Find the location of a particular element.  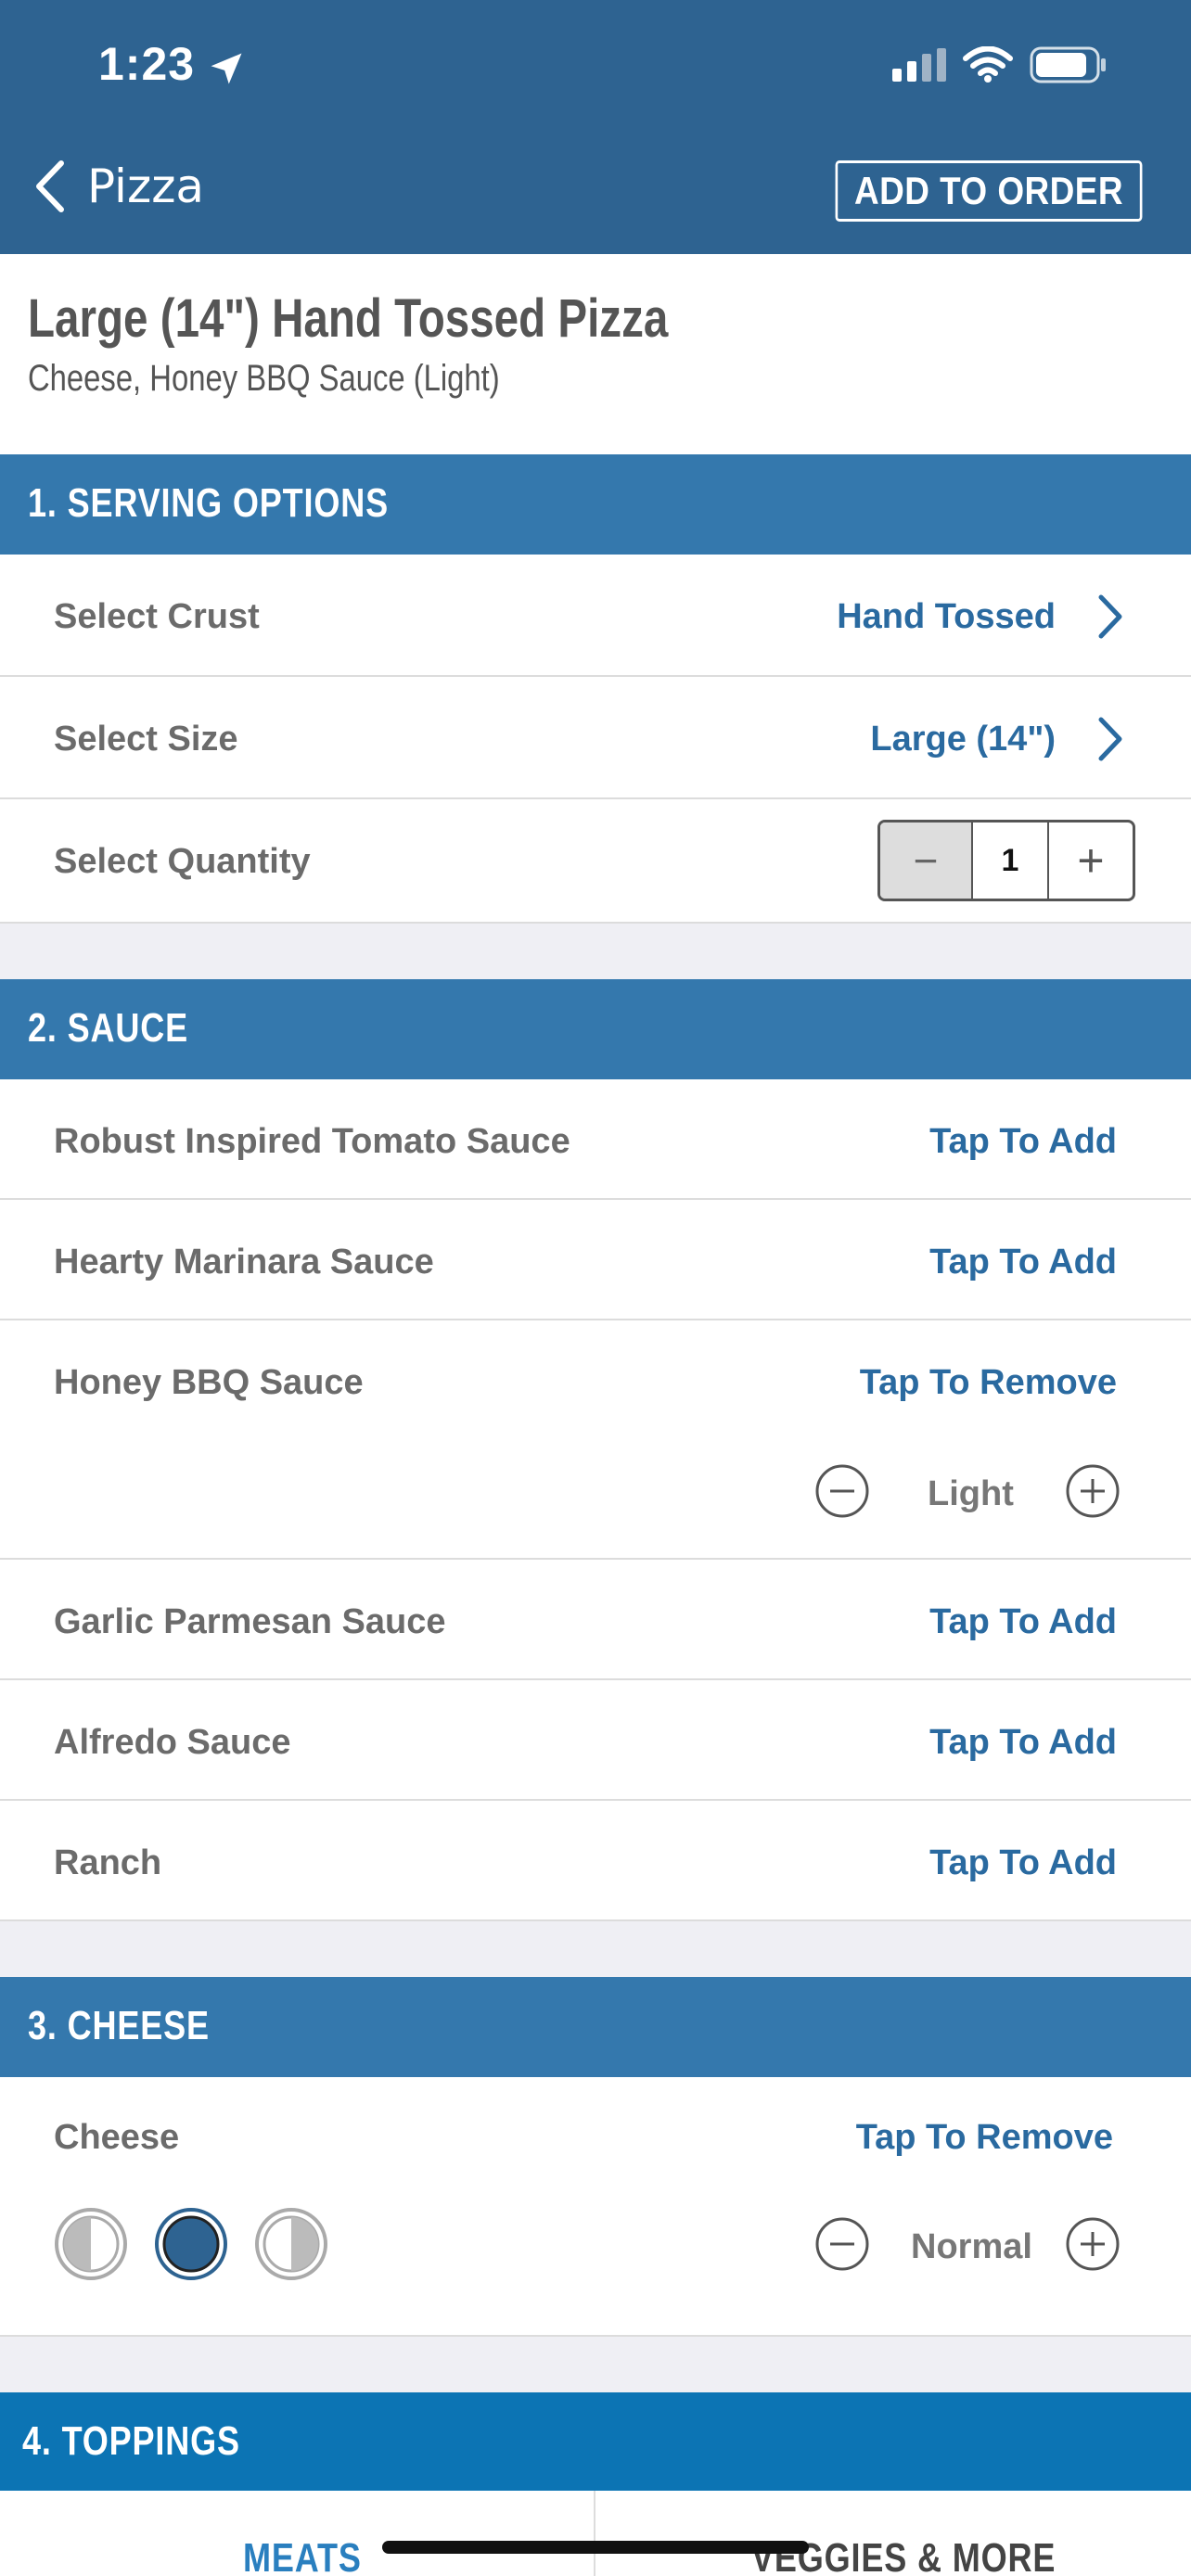

section-title: 3. CHEESE is located at coordinates (119, 2025).